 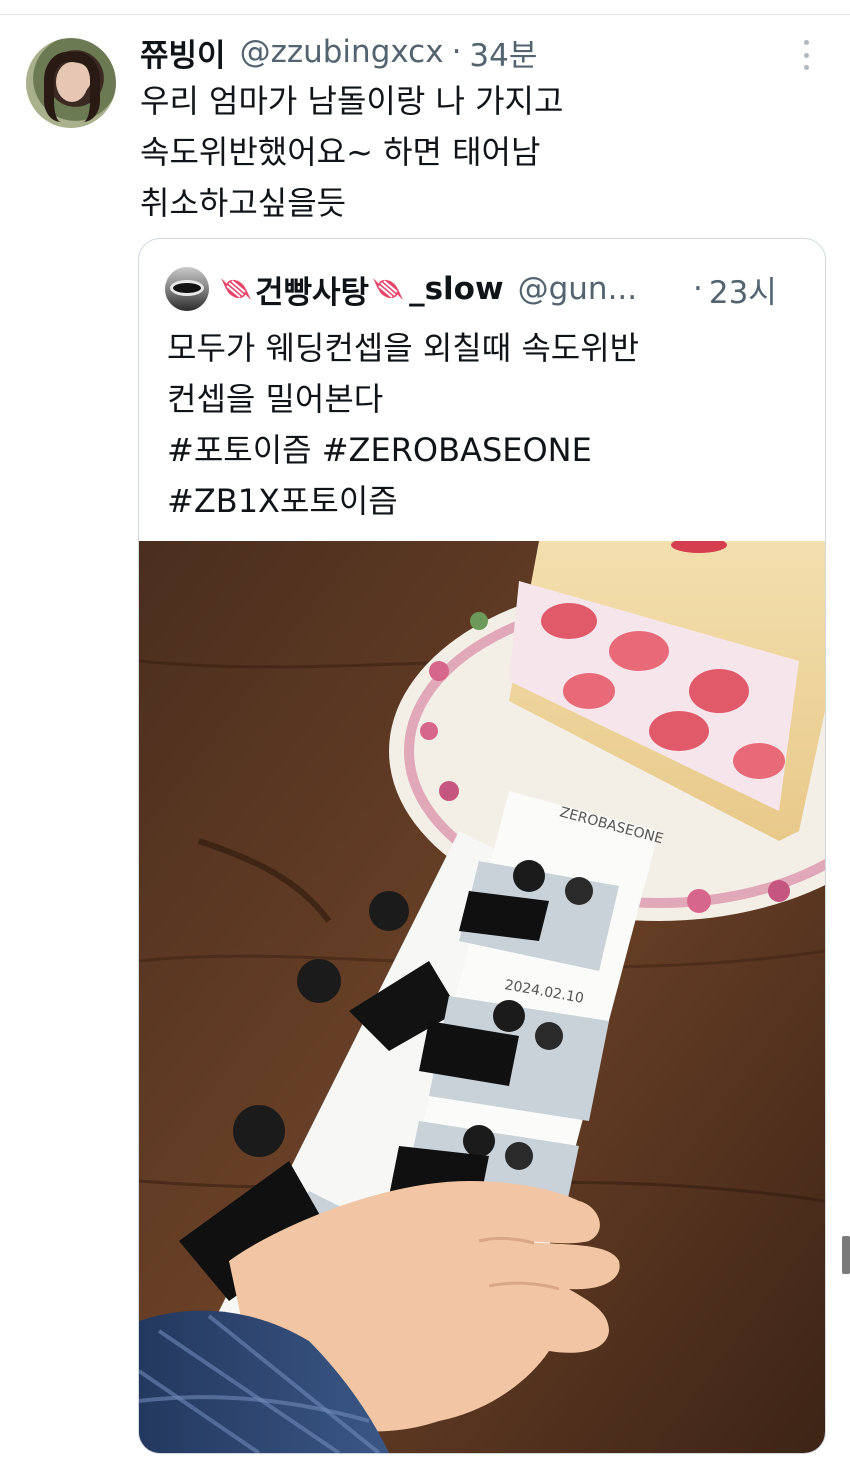 What do you see at coordinates (312, 289) in the screenshot?
I see `quote-display-name: 건빵사탕` at bounding box center [312, 289].